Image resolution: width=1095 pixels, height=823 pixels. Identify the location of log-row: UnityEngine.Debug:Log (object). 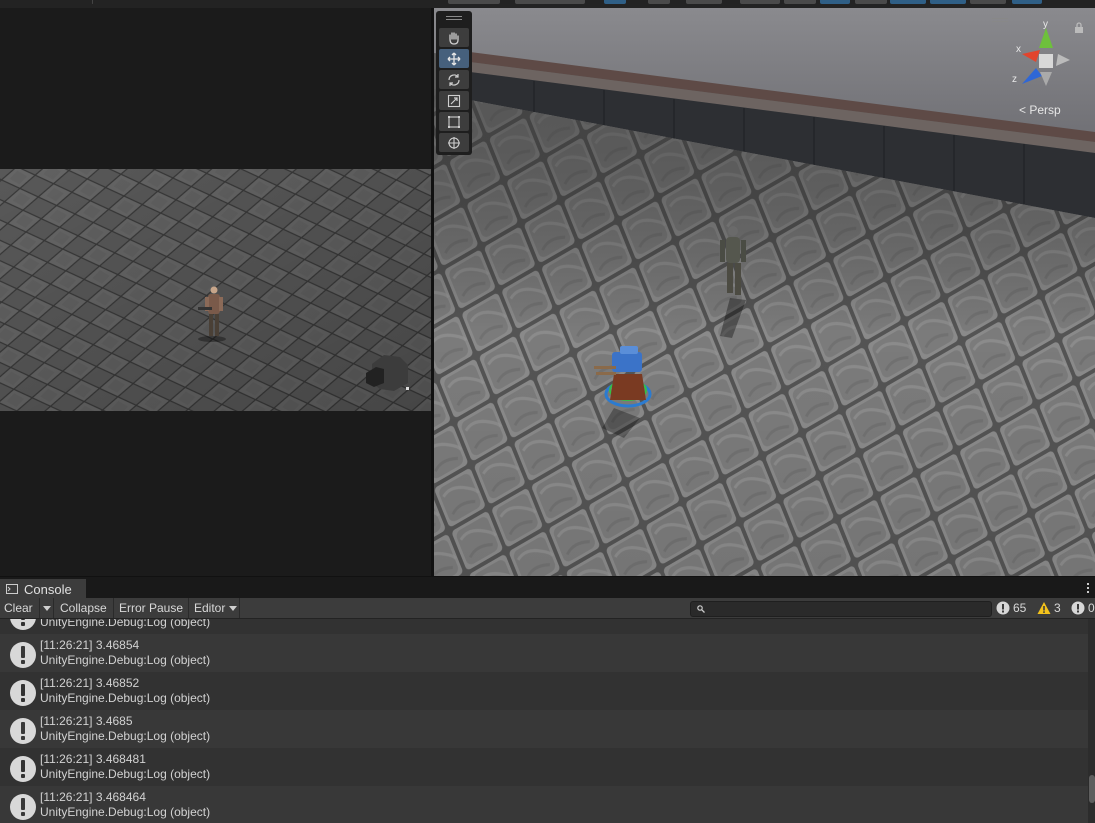
(544, 626).